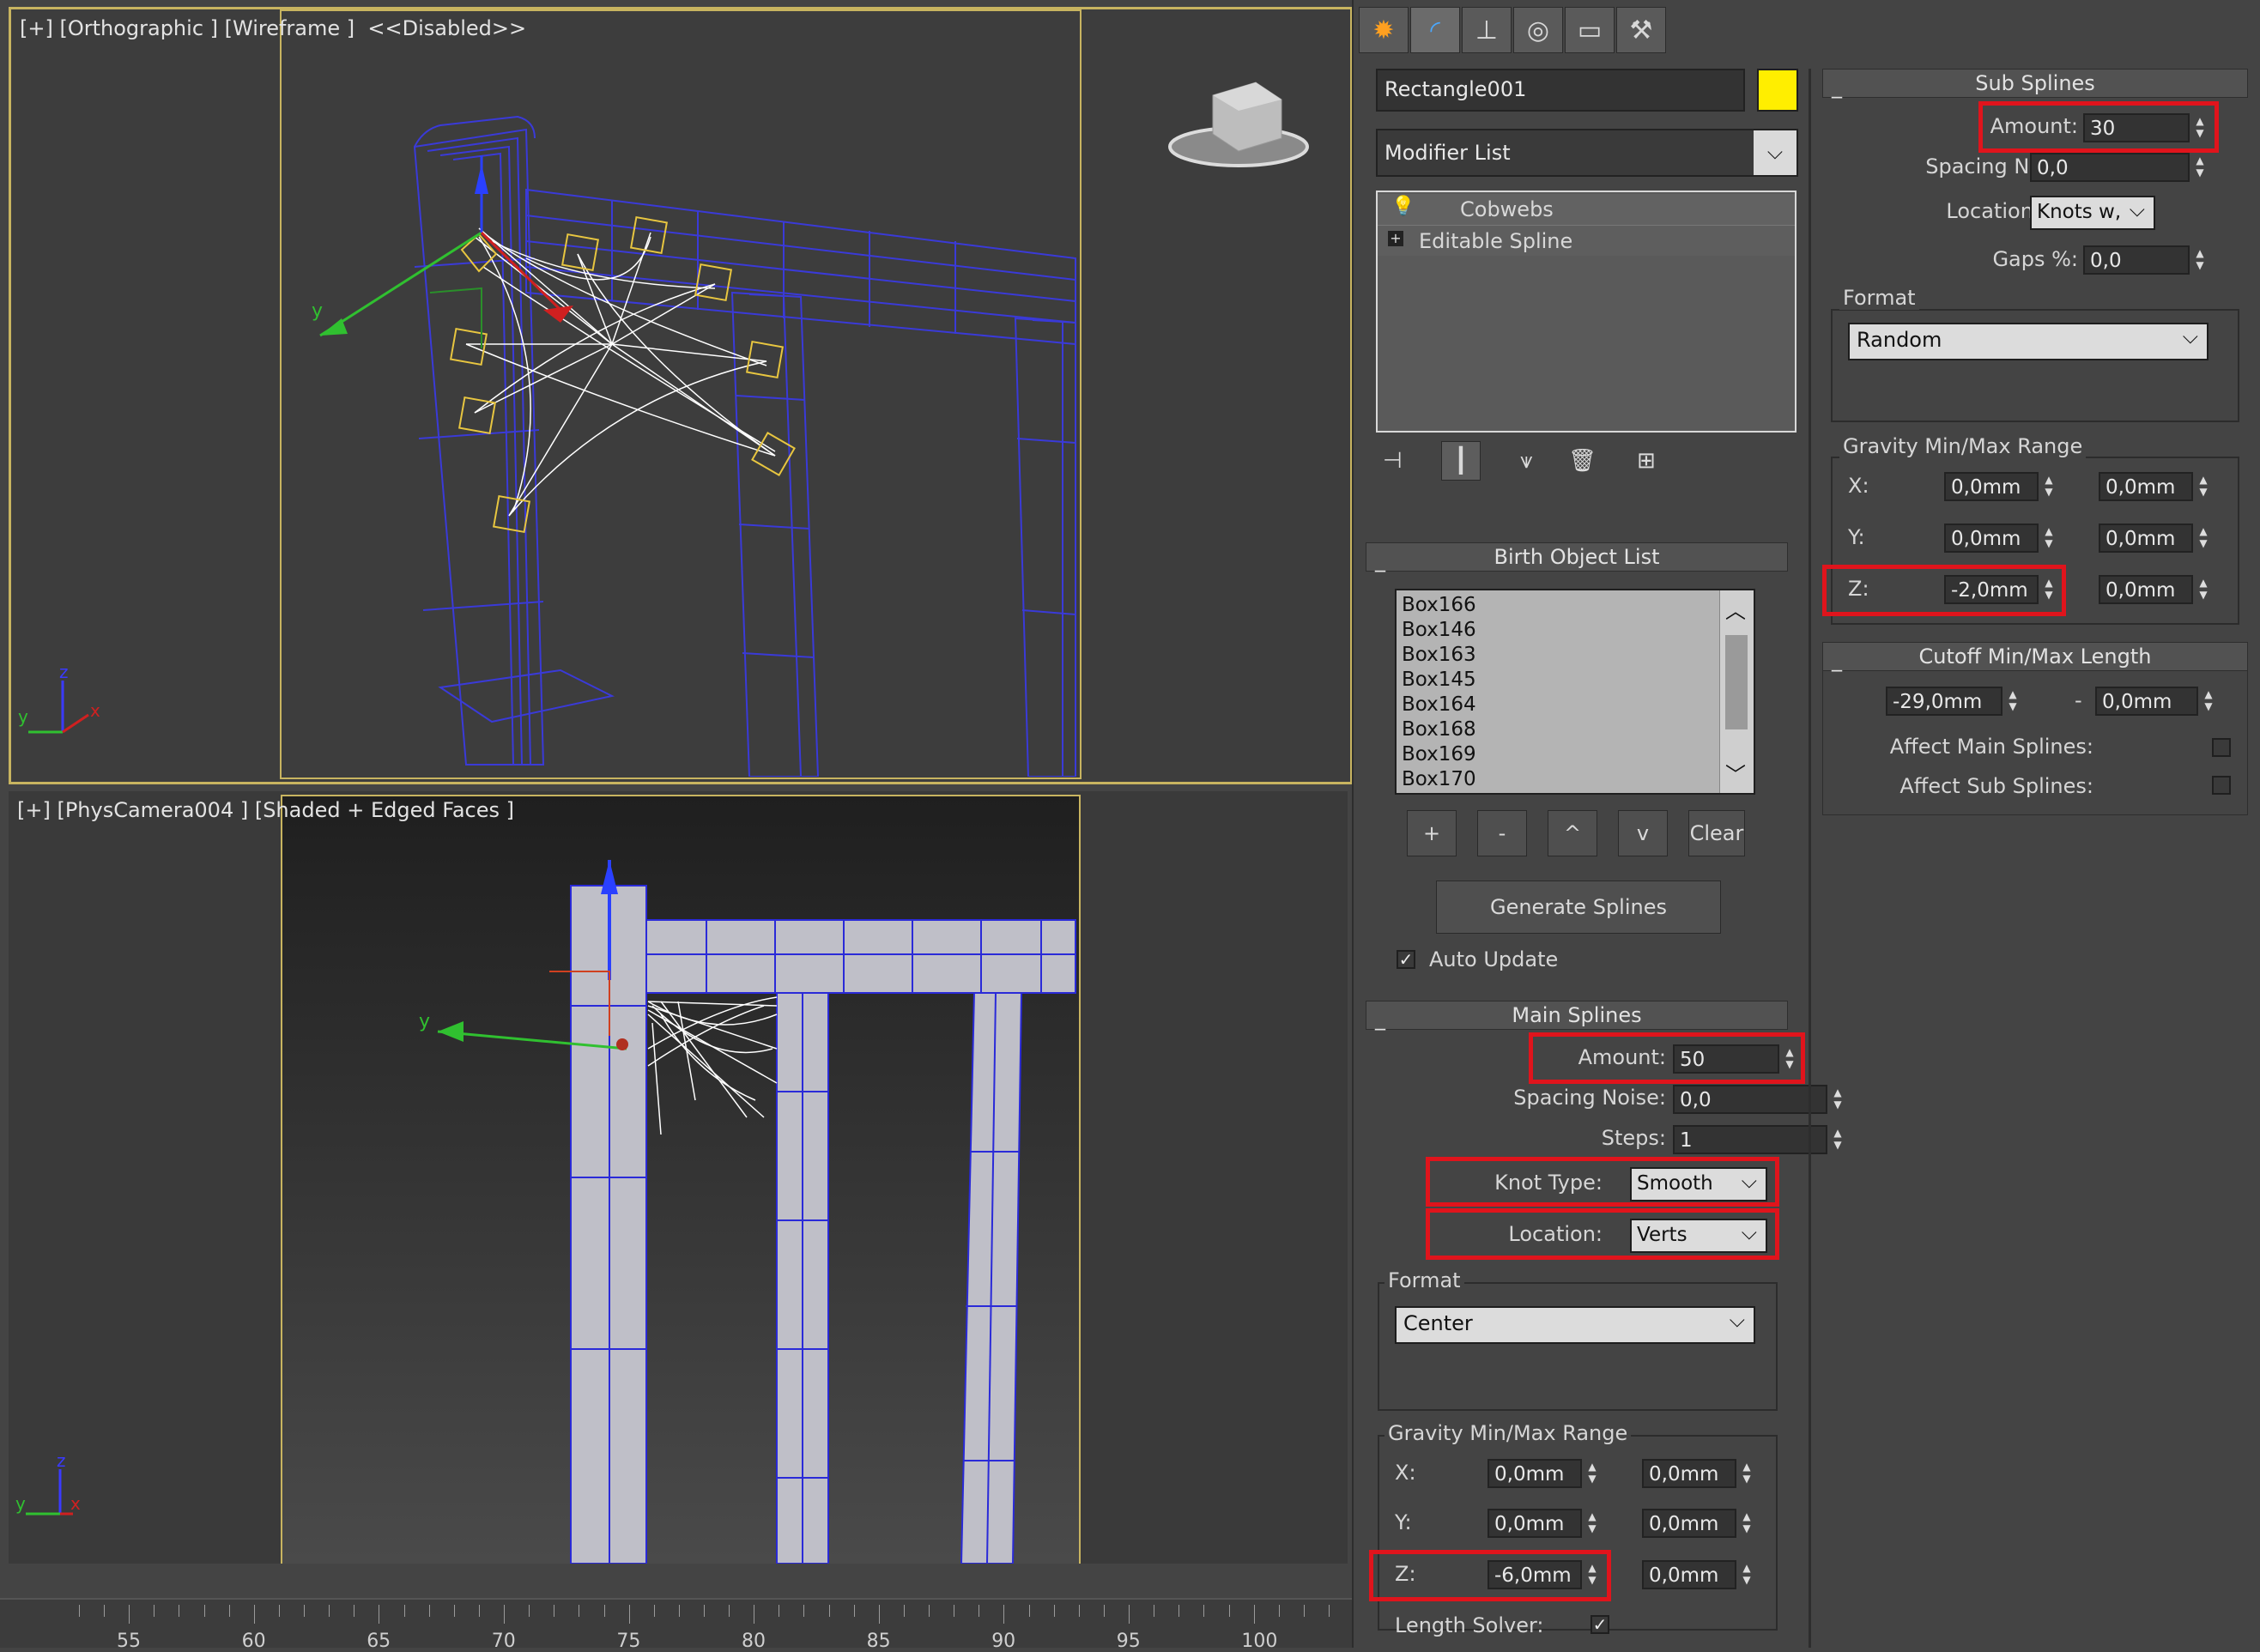 The height and width of the screenshot is (1652, 2260). What do you see at coordinates (1527, 461) in the screenshot?
I see `make-unique-icon: ⩛` at bounding box center [1527, 461].